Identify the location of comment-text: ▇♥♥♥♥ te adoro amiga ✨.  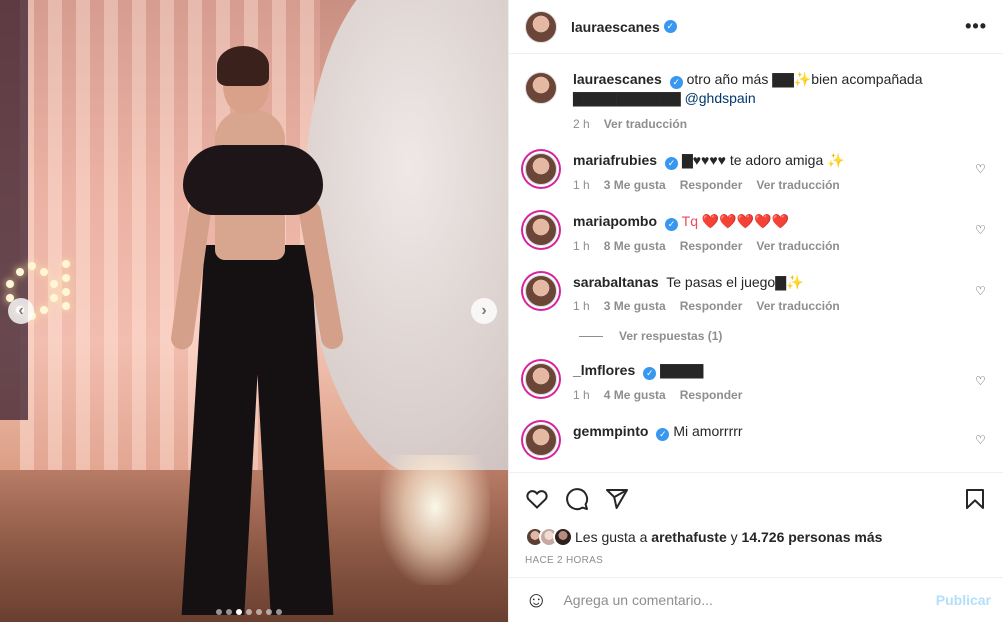
(763, 160).